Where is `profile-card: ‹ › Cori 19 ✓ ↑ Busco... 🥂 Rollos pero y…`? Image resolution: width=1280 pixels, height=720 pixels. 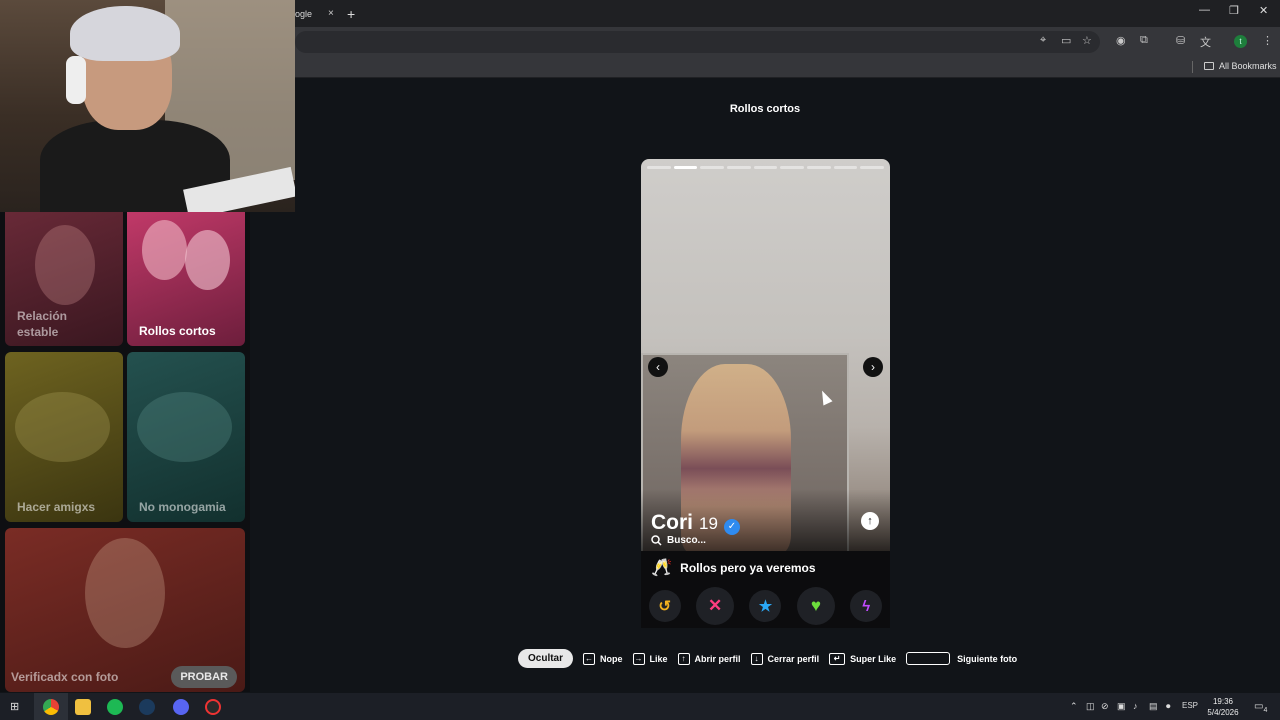
profile-card: ‹ › Cori 19 ✓ ↑ Busco... 🥂 Rollos pero y… is located at coordinates (765, 382).